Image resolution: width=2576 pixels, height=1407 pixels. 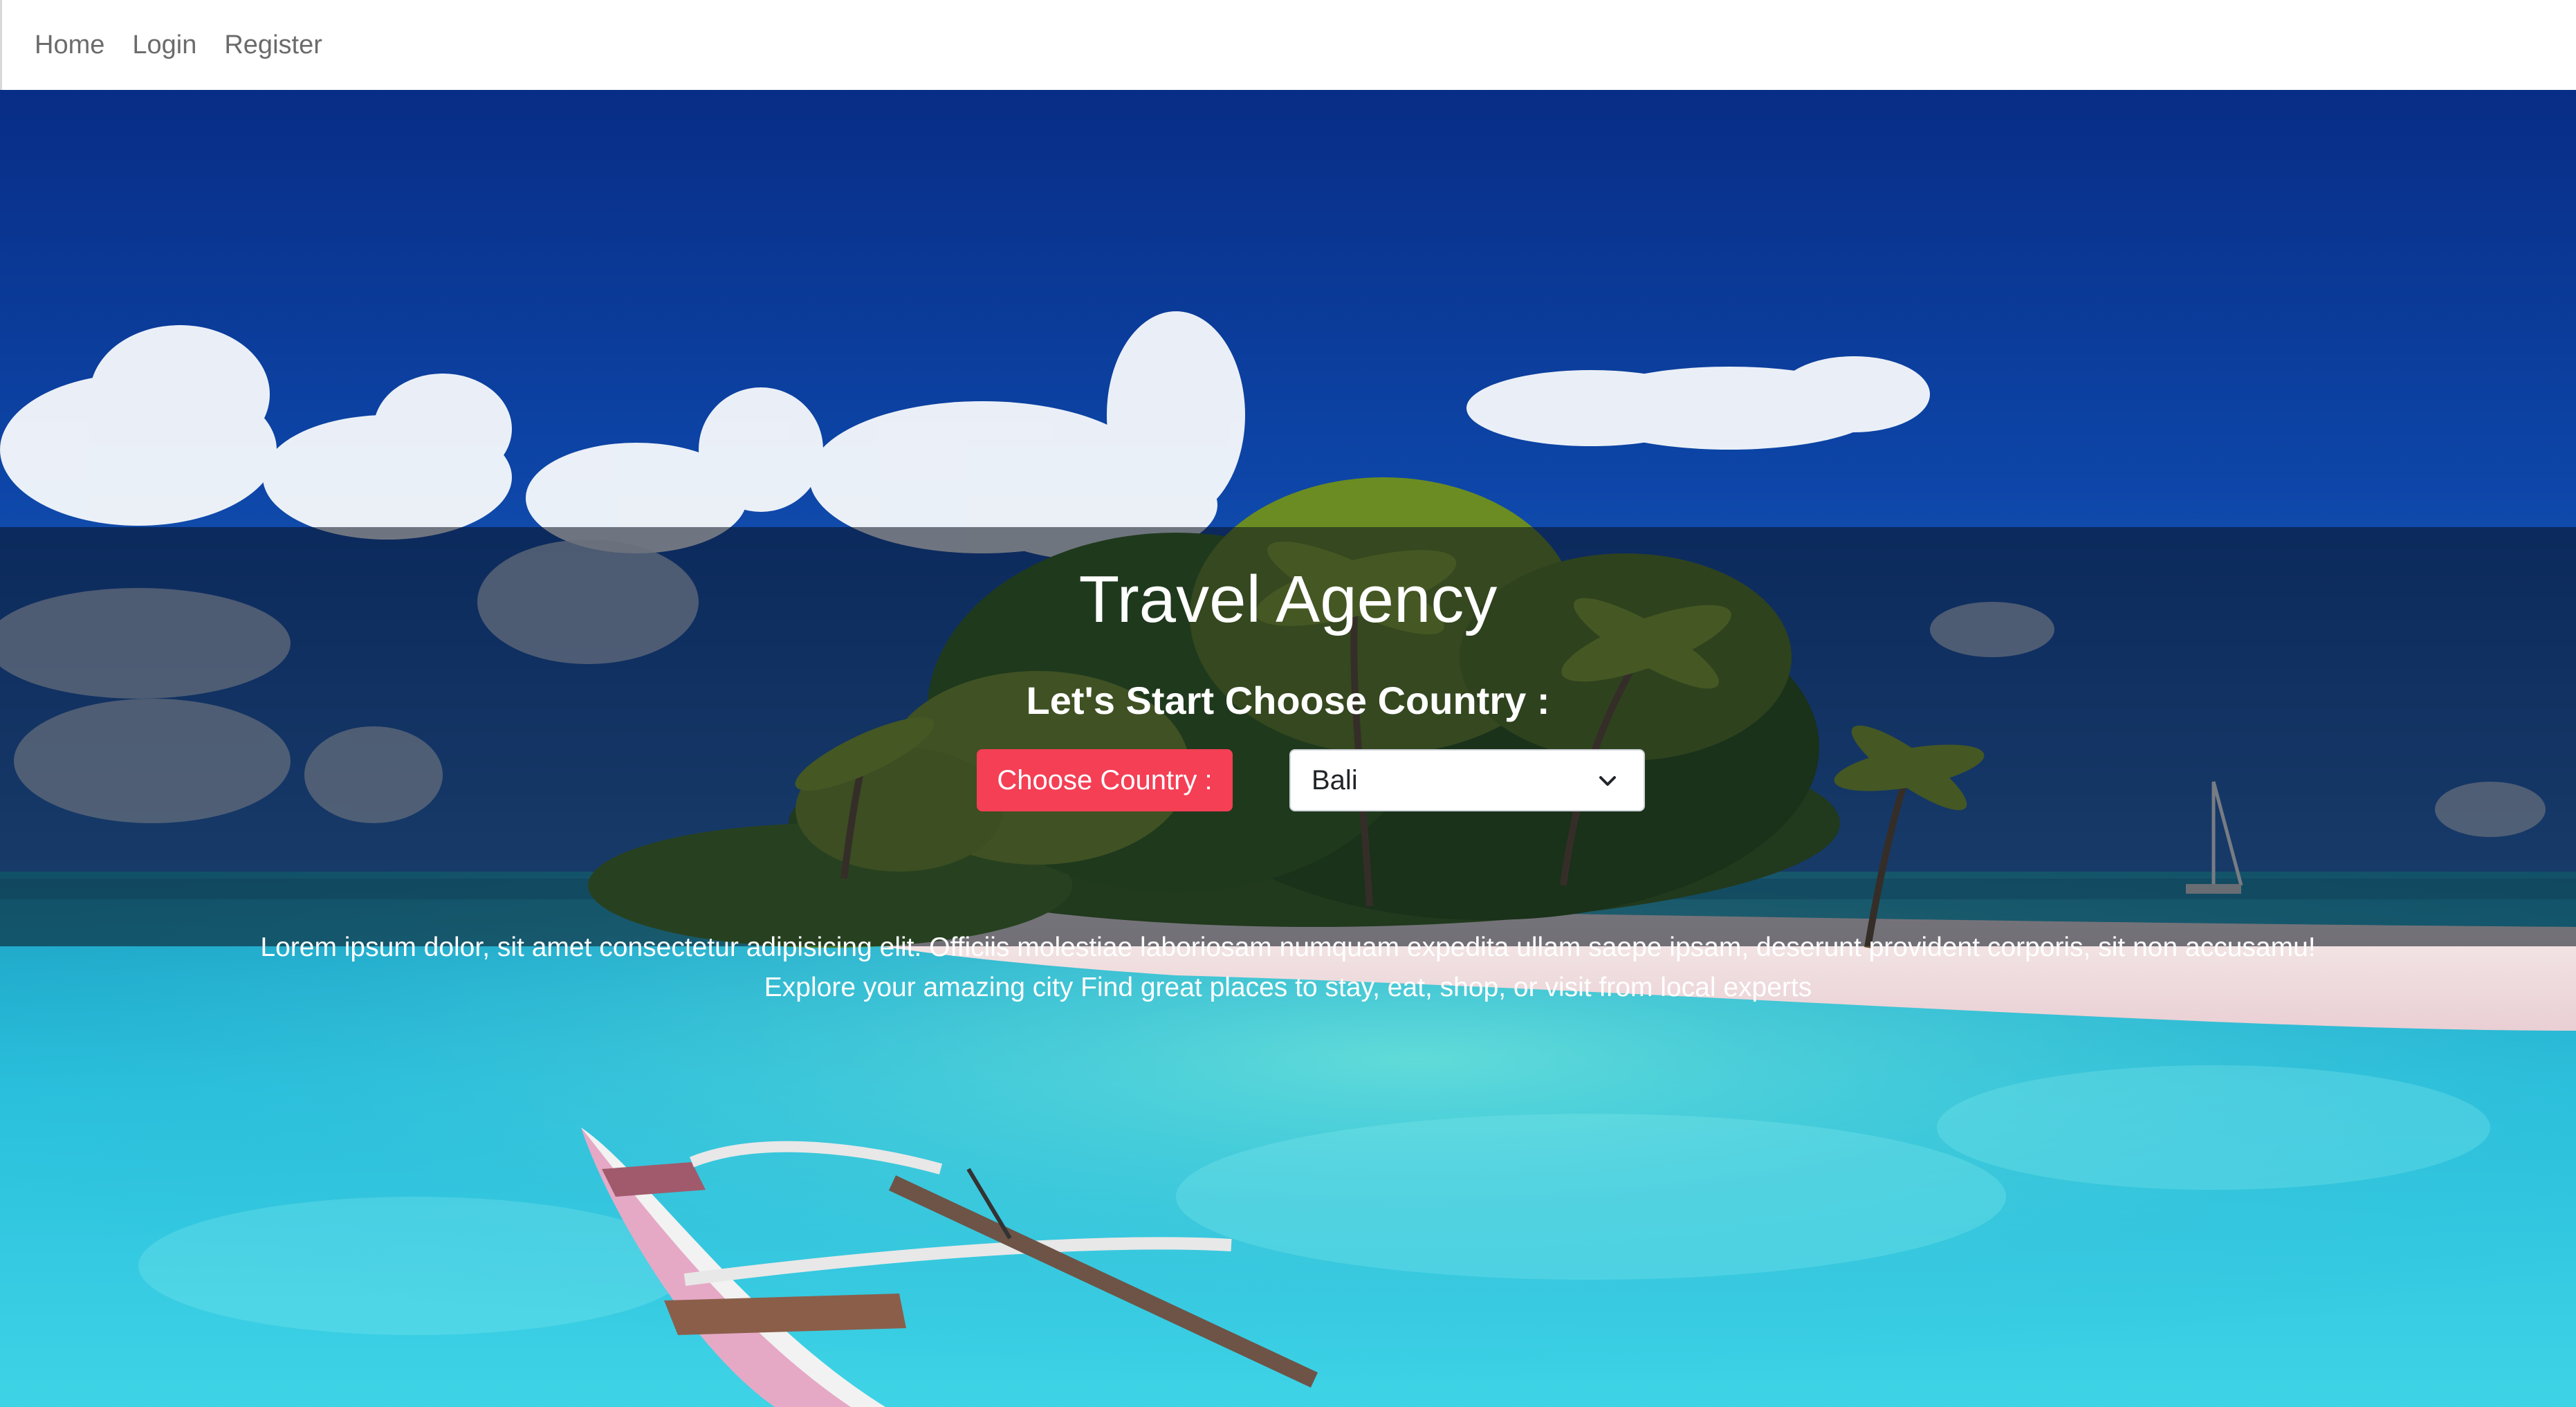 What do you see at coordinates (1288, 45) in the screenshot?
I see `top-navbar: Home Login Register` at bounding box center [1288, 45].